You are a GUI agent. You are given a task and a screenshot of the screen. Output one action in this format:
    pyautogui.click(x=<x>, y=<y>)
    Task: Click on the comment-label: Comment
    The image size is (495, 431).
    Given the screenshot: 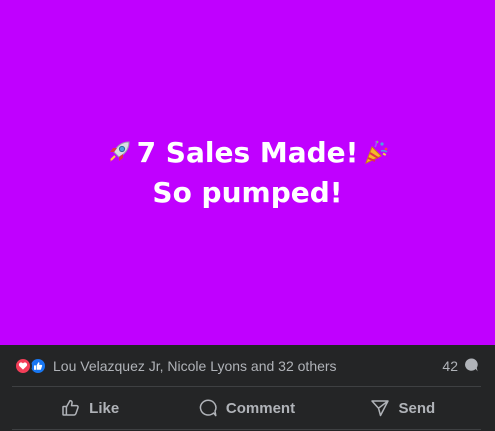 What is the action you would take?
    pyautogui.click(x=260, y=408)
    